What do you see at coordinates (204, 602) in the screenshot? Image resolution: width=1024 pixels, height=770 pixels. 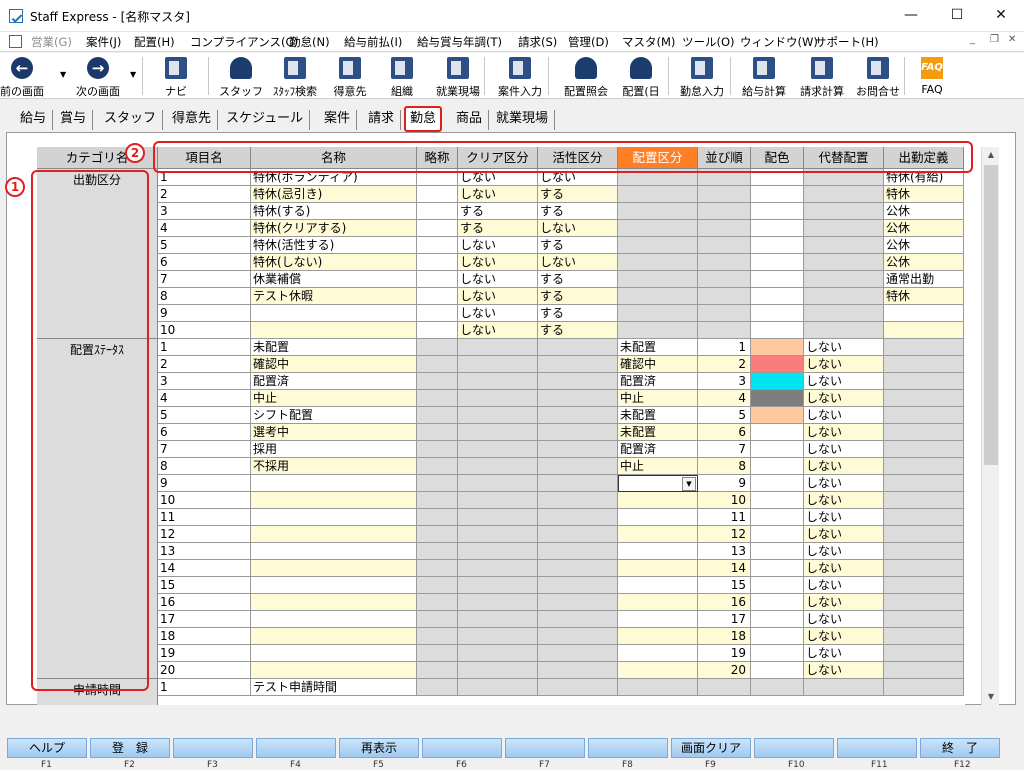 I see `item-cell: 16` at bounding box center [204, 602].